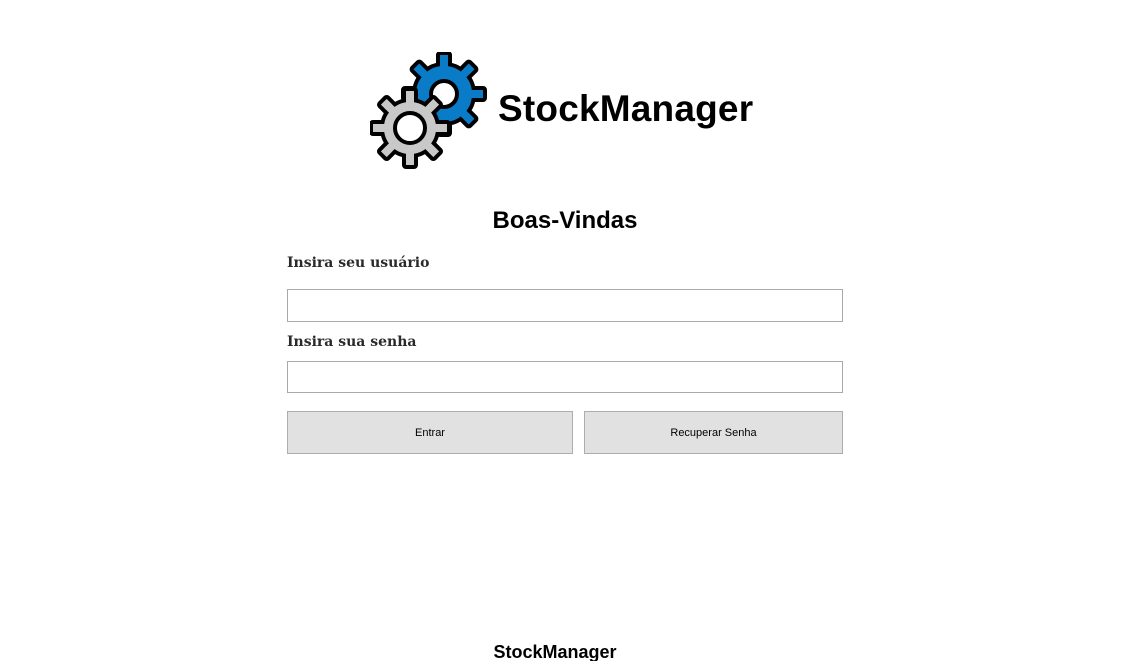  I want to click on welcome-heading: Boas-Vindas, so click(565, 220).